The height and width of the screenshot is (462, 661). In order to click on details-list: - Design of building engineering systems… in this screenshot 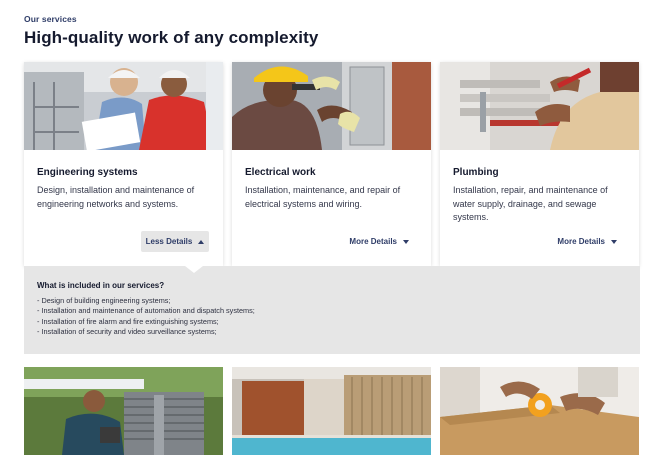, I will do `click(146, 316)`.